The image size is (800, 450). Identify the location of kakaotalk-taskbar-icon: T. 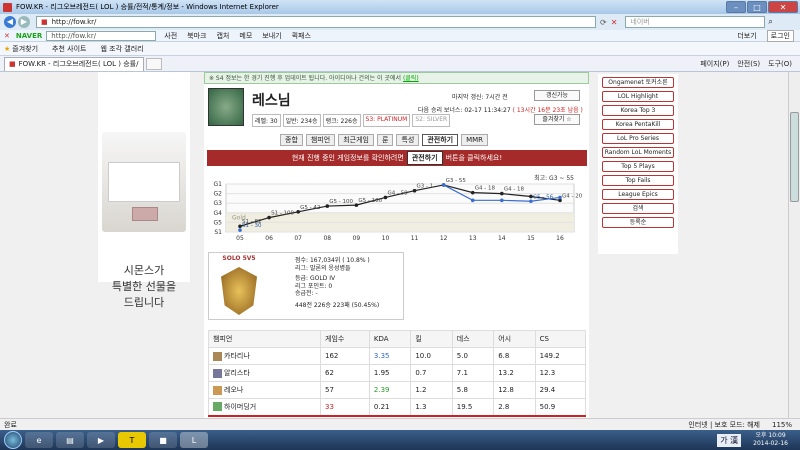
(132, 440).